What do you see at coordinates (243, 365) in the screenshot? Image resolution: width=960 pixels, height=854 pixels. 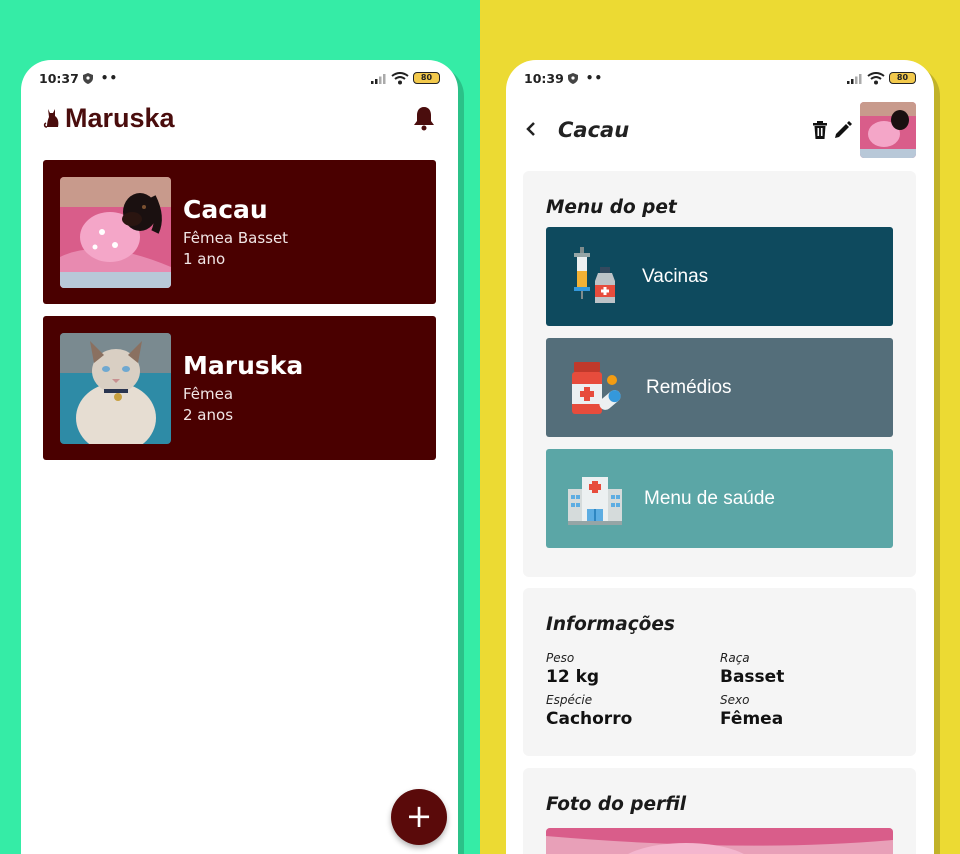 I see `pet-name: Maruska` at bounding box center [243, 365].